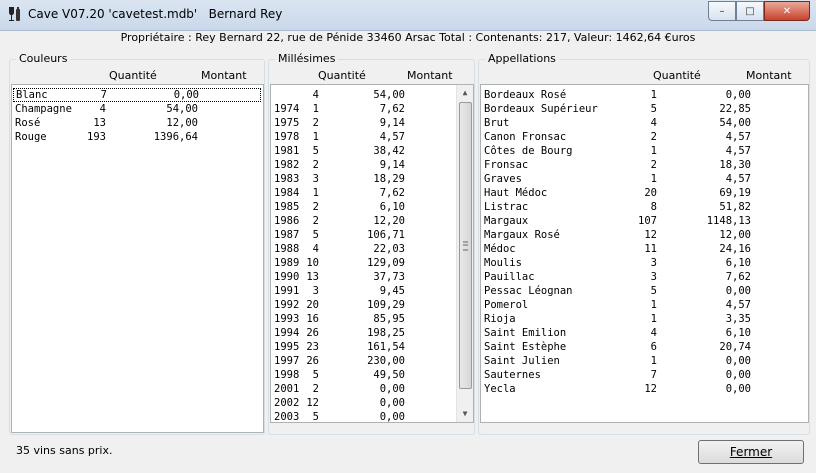 Image resolution: width=816 pixels, height=473 pixels. Describe the element at coordinates (644, 179) in the screenshot. I see `list-item: Graves 1 4,57` at that location.